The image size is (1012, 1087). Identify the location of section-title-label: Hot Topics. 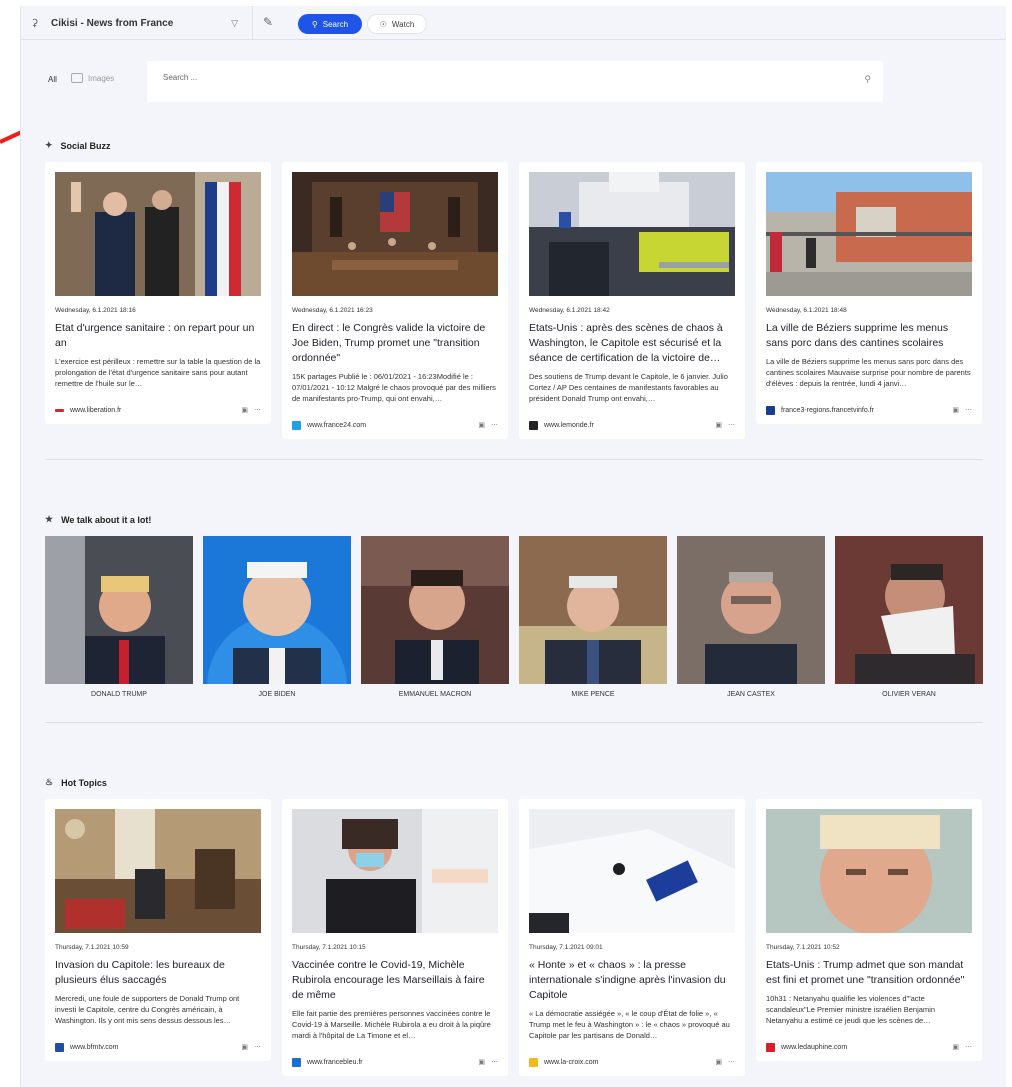
(84, 782).